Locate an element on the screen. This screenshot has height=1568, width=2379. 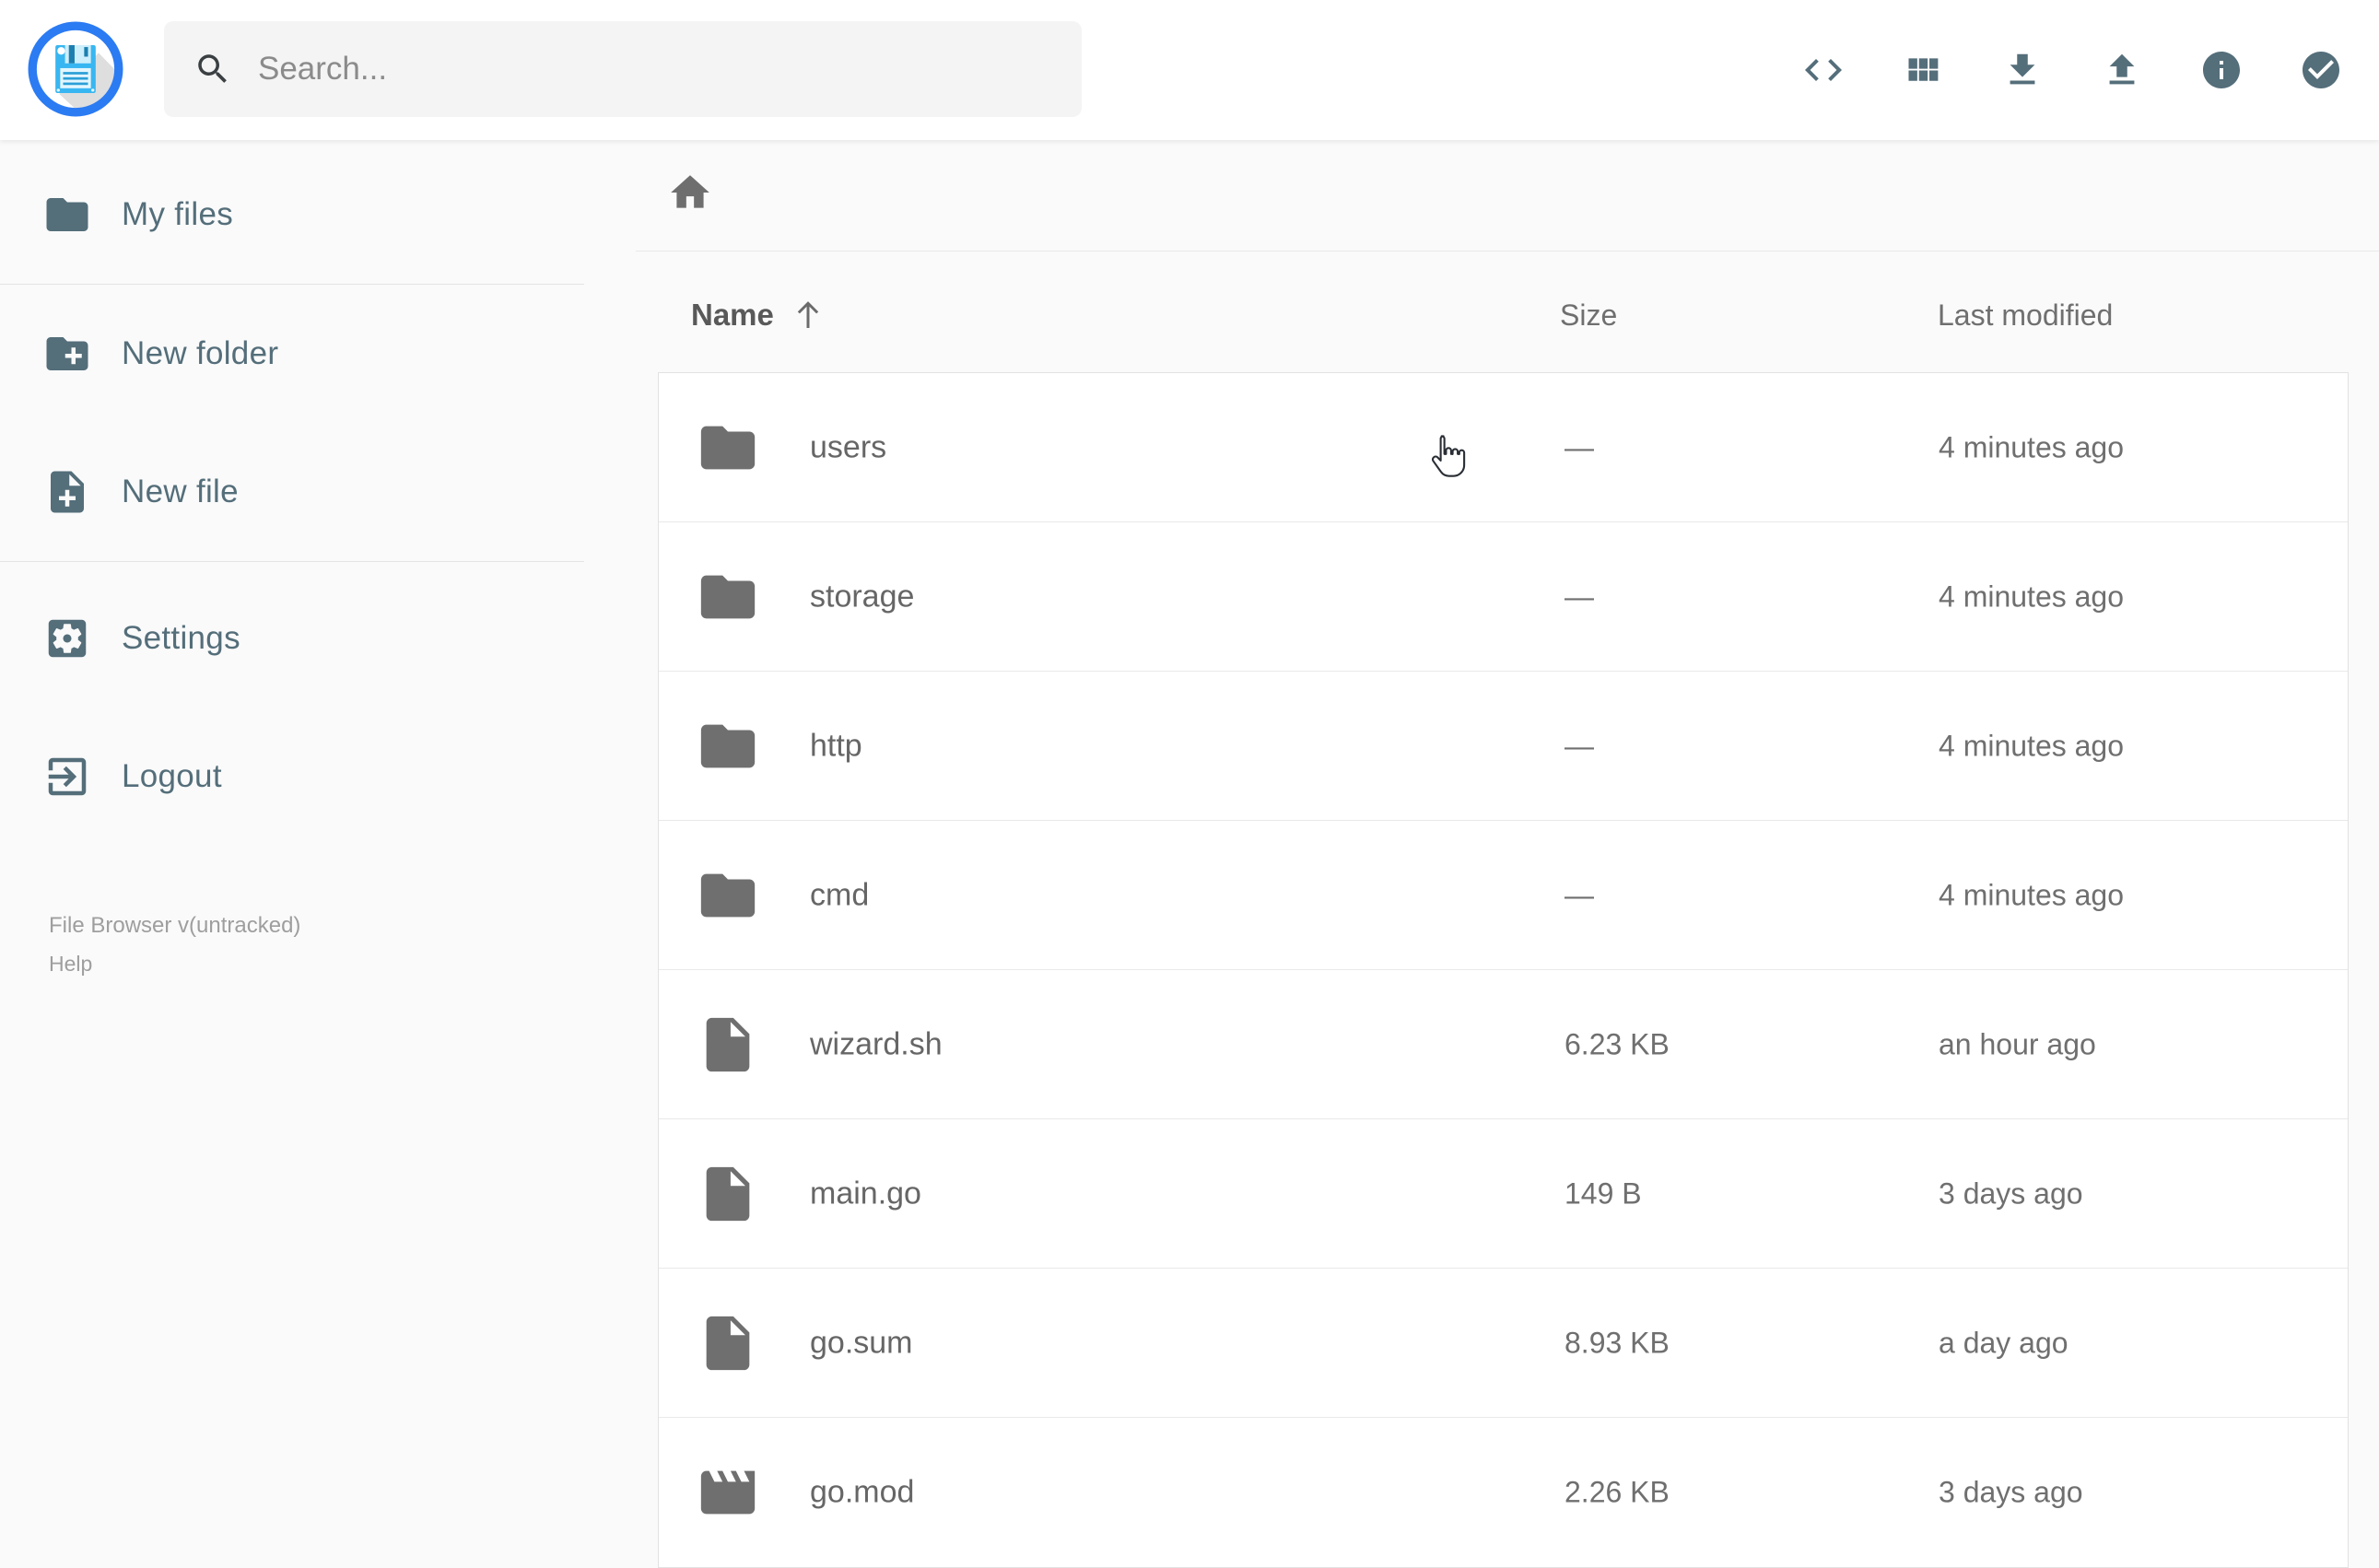
listing-header: Name Size Last modified is located at coordinates (1481, 315).